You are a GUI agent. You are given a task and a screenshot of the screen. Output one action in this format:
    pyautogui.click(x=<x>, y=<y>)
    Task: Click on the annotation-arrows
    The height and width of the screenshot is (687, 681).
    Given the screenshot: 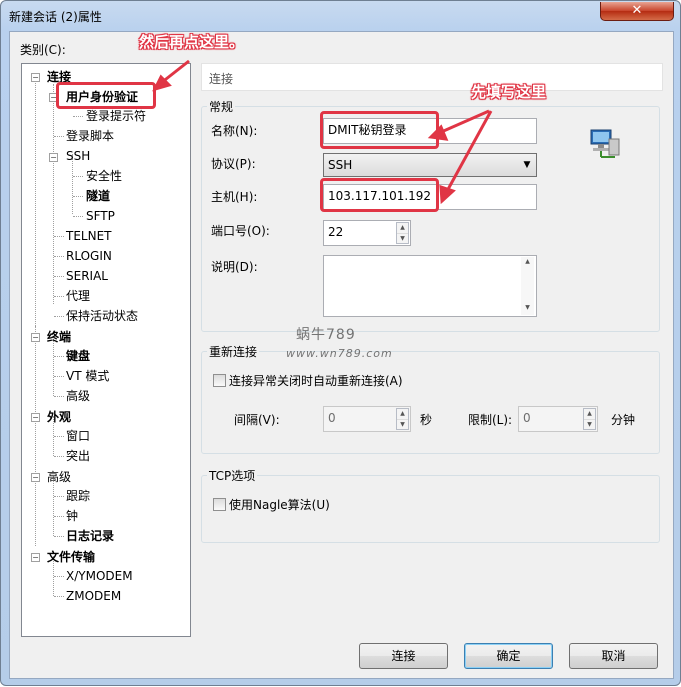 What is the action you would take?
    pyautogui.click(x=322, y=132)
    